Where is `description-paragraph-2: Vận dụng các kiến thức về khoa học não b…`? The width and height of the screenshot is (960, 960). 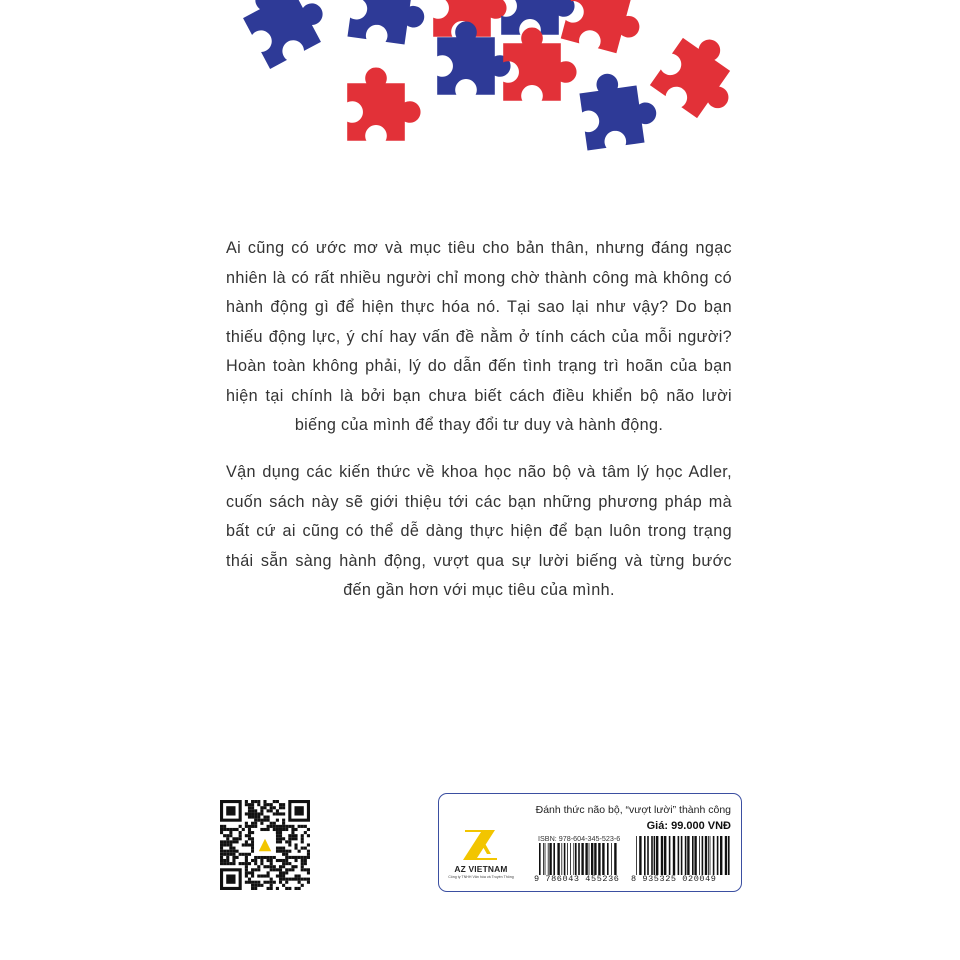
description-paragraph-2: Vận dụng các kiến thức về khoa học não b… is located at coordinates (479, 531).